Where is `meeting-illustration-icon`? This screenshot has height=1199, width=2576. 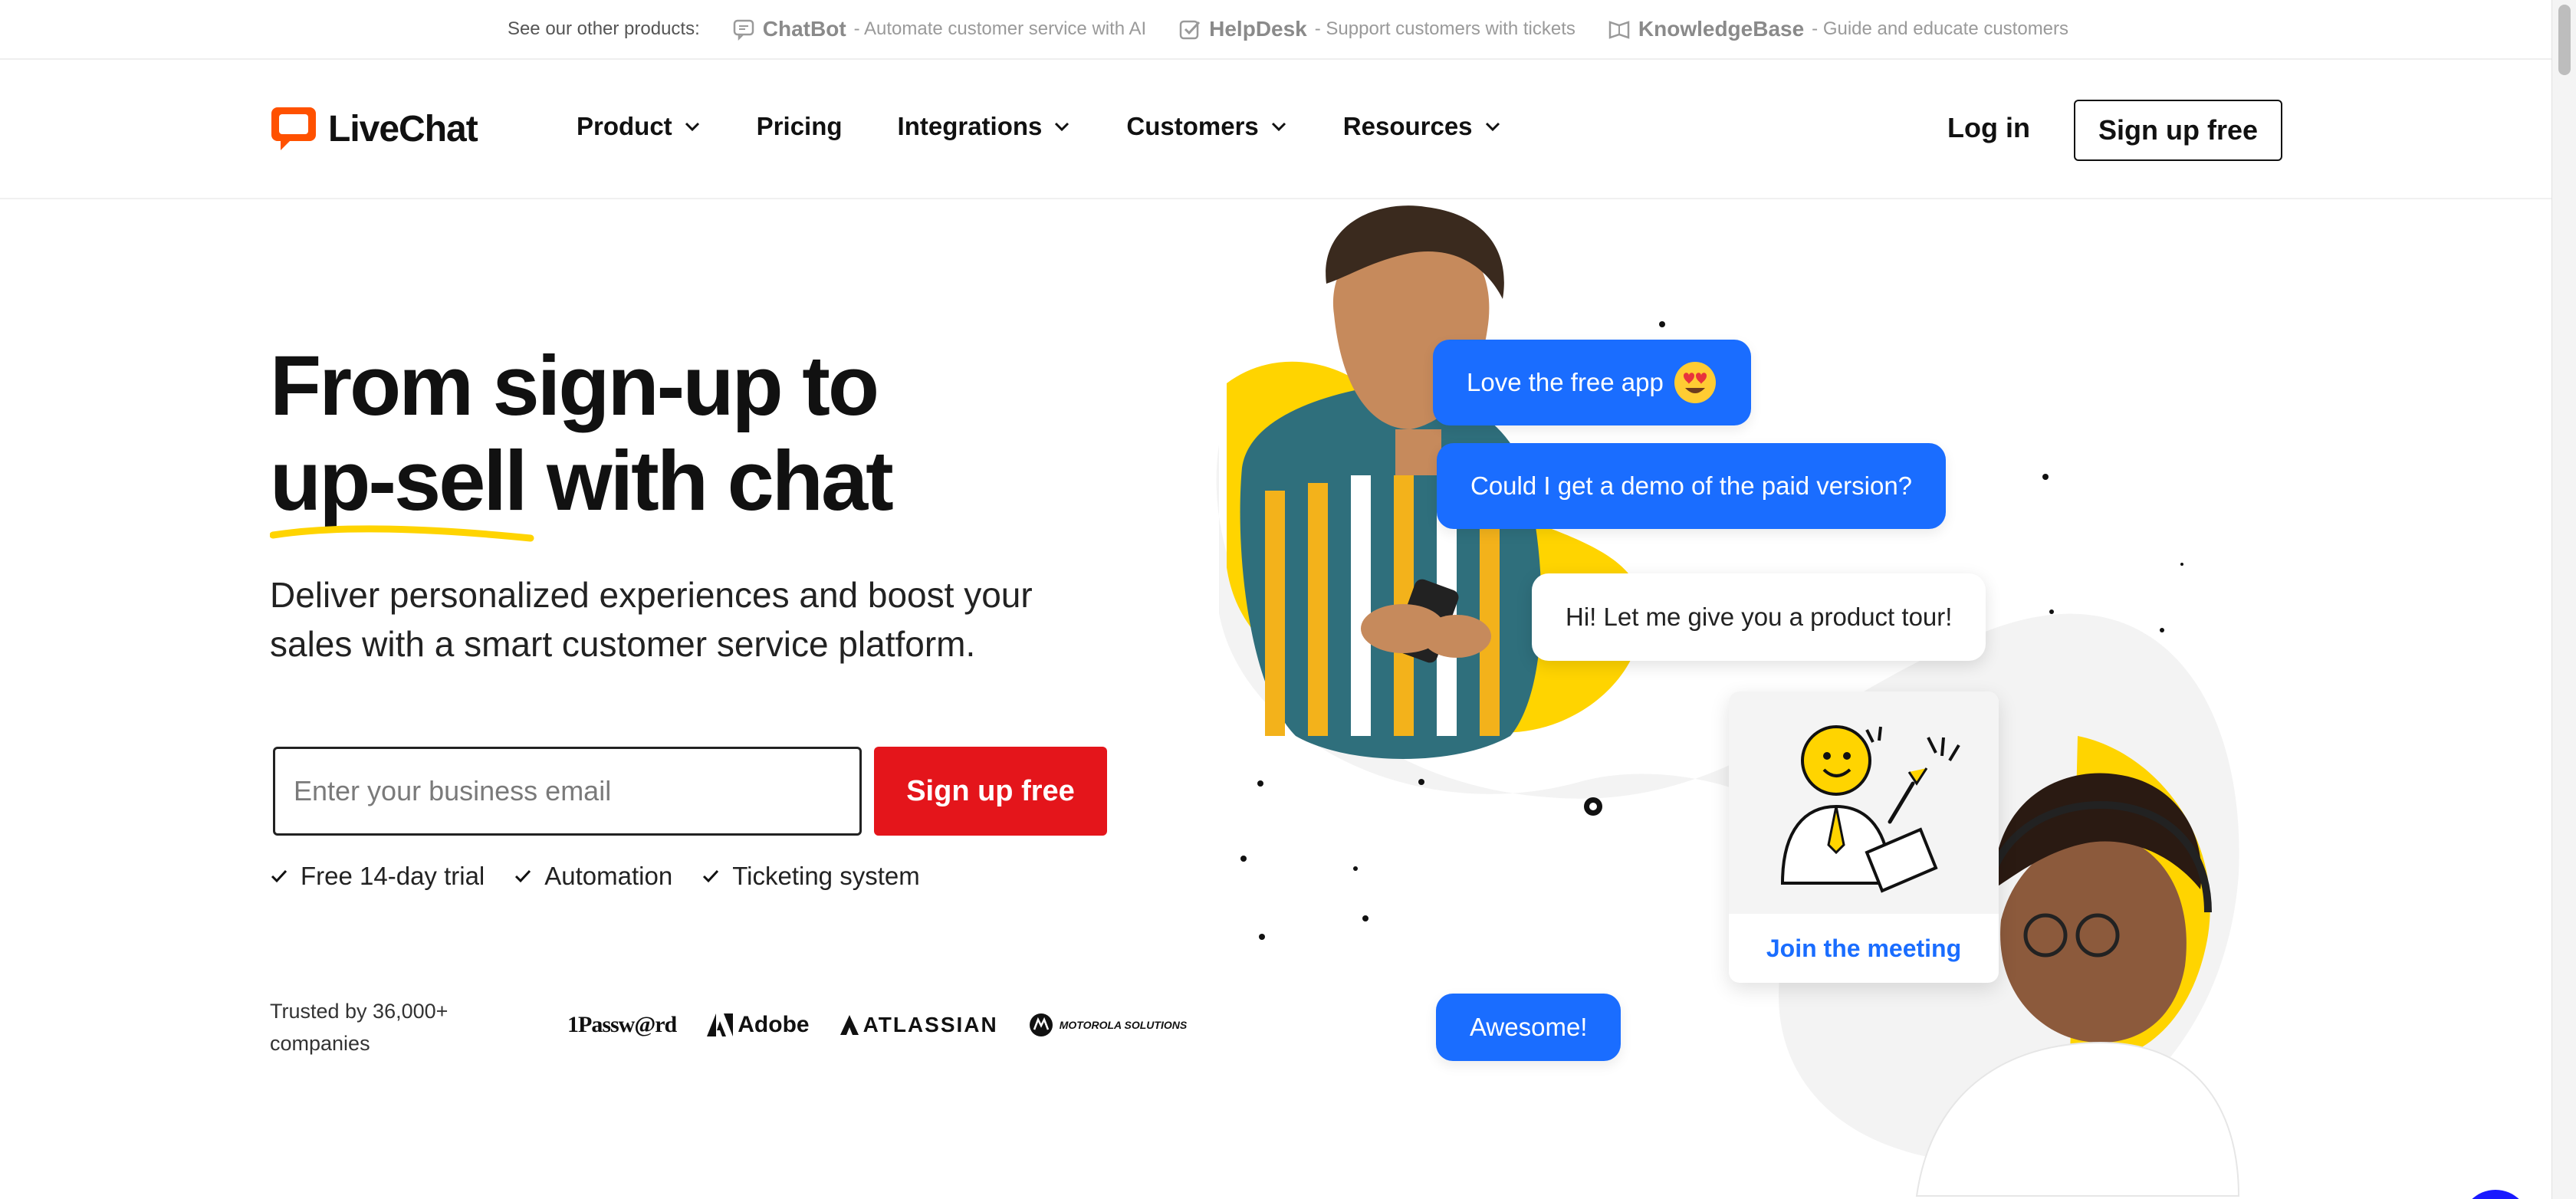 meeting-illustration-icon is located at coordinates (1870, 809).